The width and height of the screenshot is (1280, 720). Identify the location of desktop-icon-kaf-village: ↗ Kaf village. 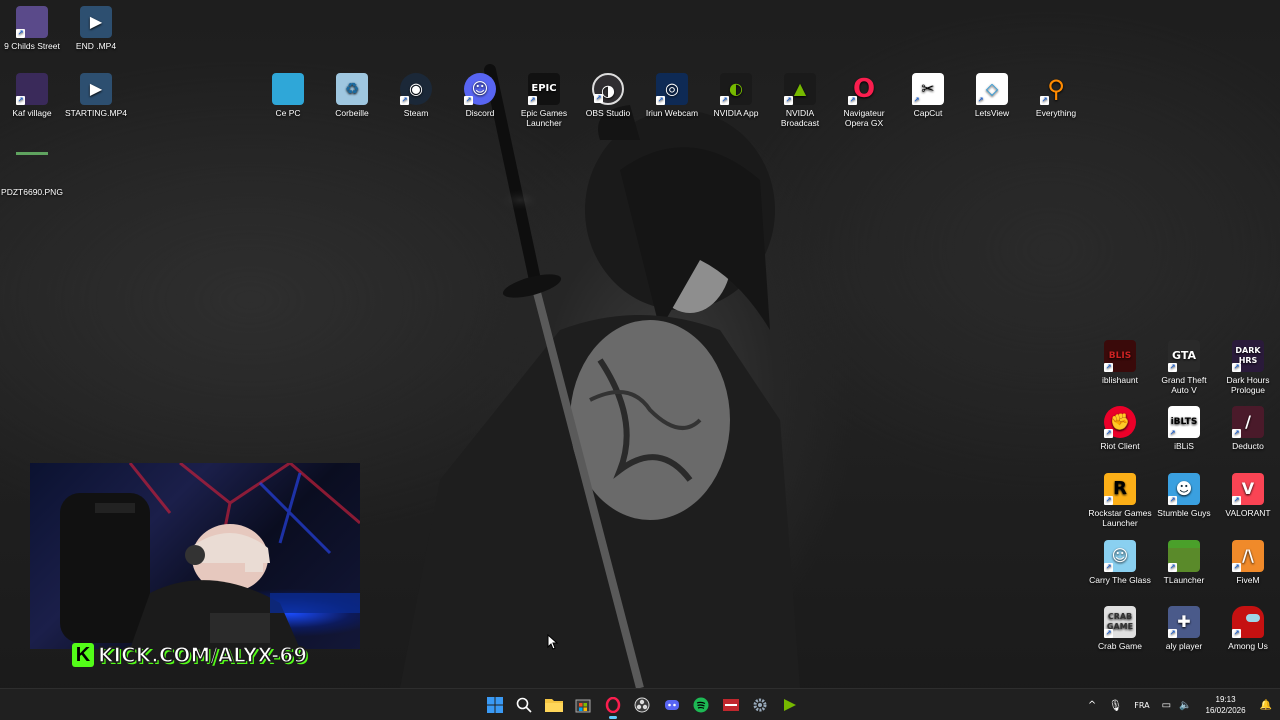
(32, 95).